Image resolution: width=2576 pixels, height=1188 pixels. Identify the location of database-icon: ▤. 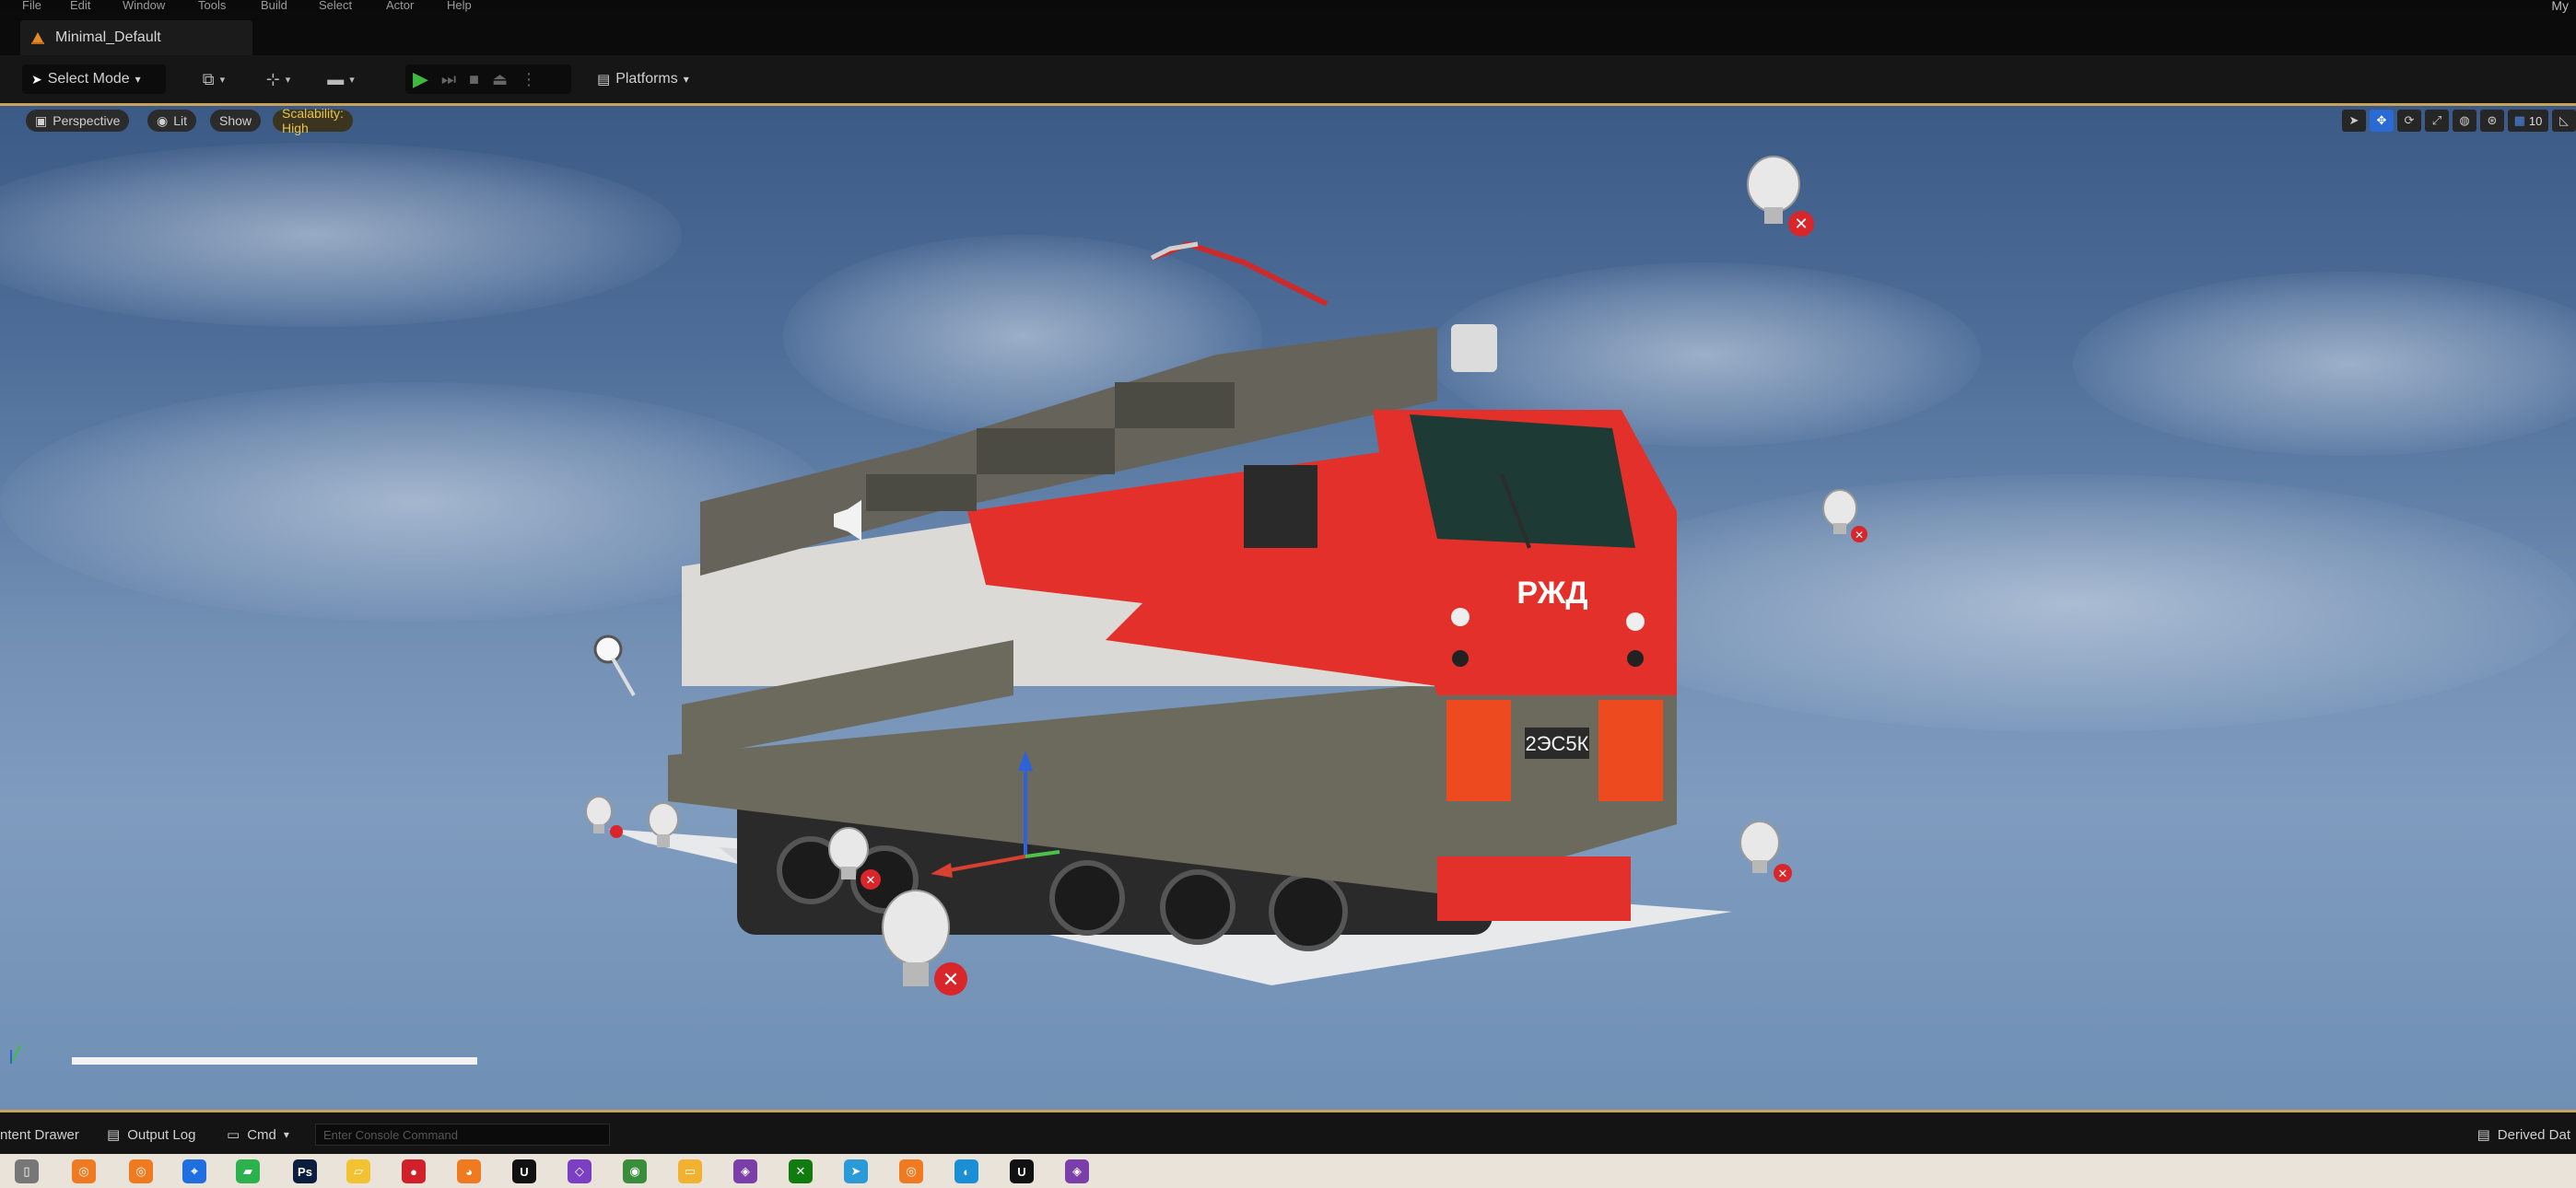
(2483, 1135).